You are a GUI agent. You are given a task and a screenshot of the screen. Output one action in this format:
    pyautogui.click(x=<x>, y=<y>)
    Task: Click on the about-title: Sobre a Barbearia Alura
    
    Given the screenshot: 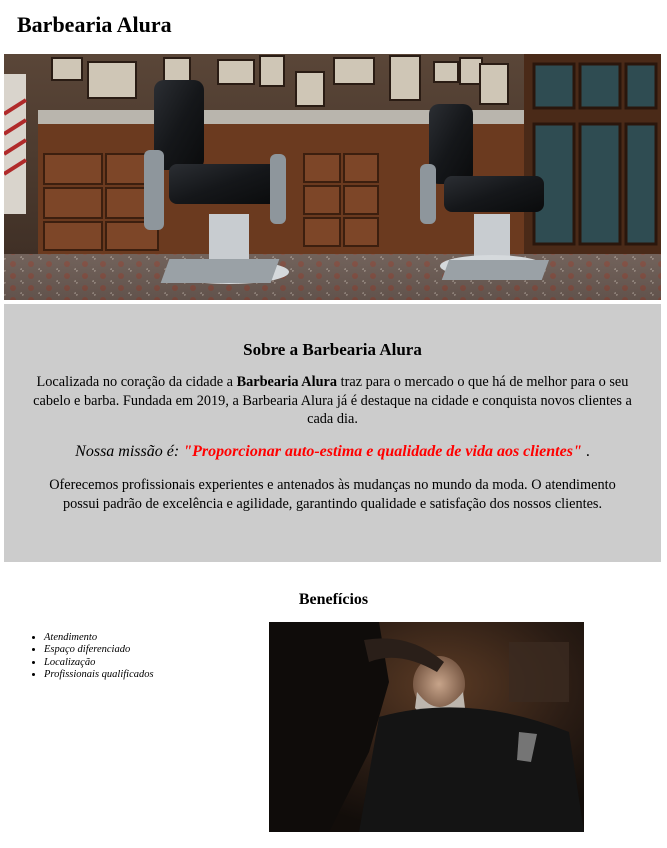 What is the action you would take?
    pyautogui.click(x=332, y=349)
    